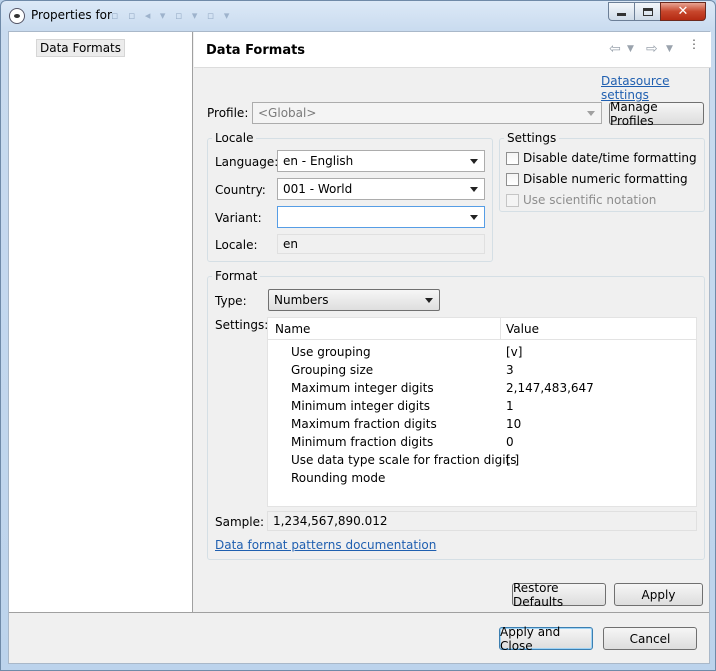  I want to click on minimize-icon, so click(621, 14).